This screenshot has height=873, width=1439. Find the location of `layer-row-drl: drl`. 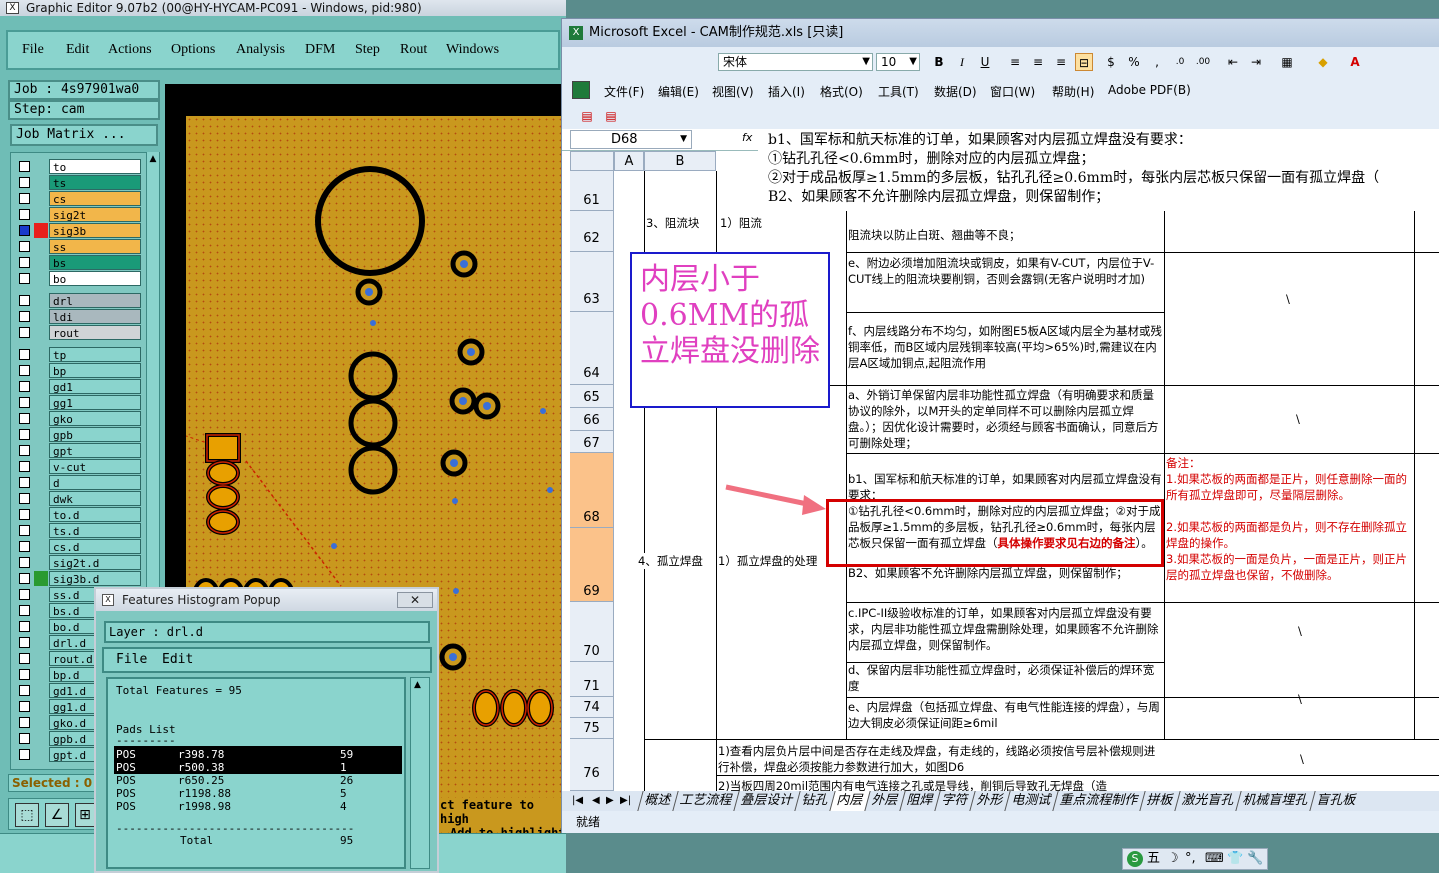

layer-row-drl: drl is located at coordinates (78, 300).